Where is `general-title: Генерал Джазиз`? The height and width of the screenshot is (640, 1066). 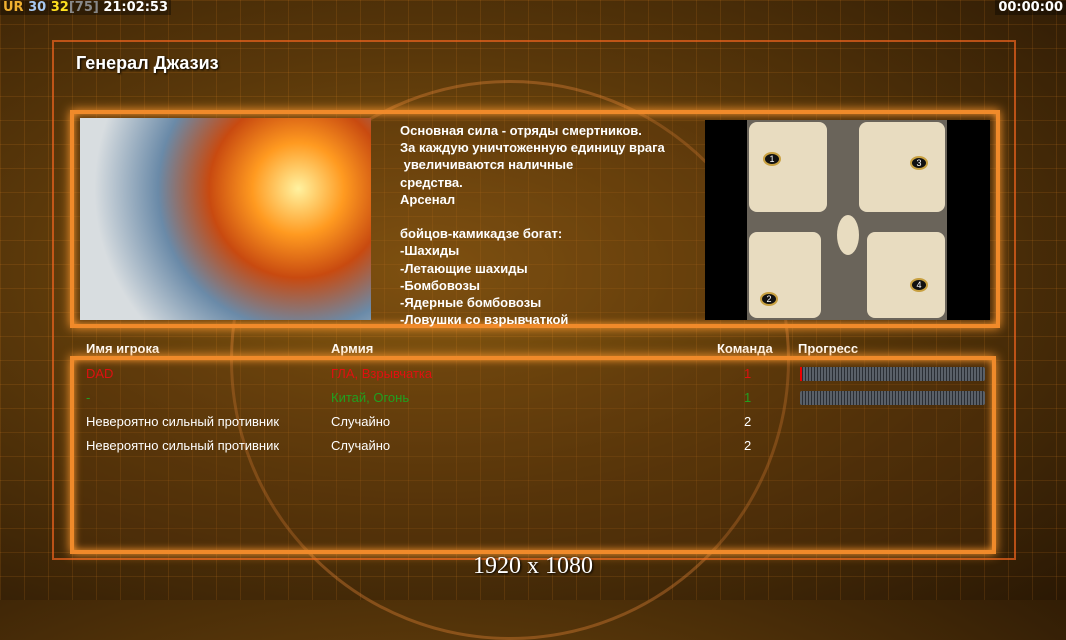
general-title: Генерал Джазиз is located at coordinates (147, 63).